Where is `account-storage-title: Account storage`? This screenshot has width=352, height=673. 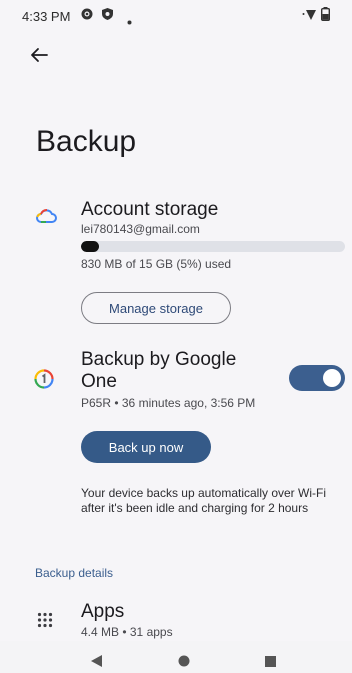
account-storage-title: Account storage is located at coordinates (150, 209).